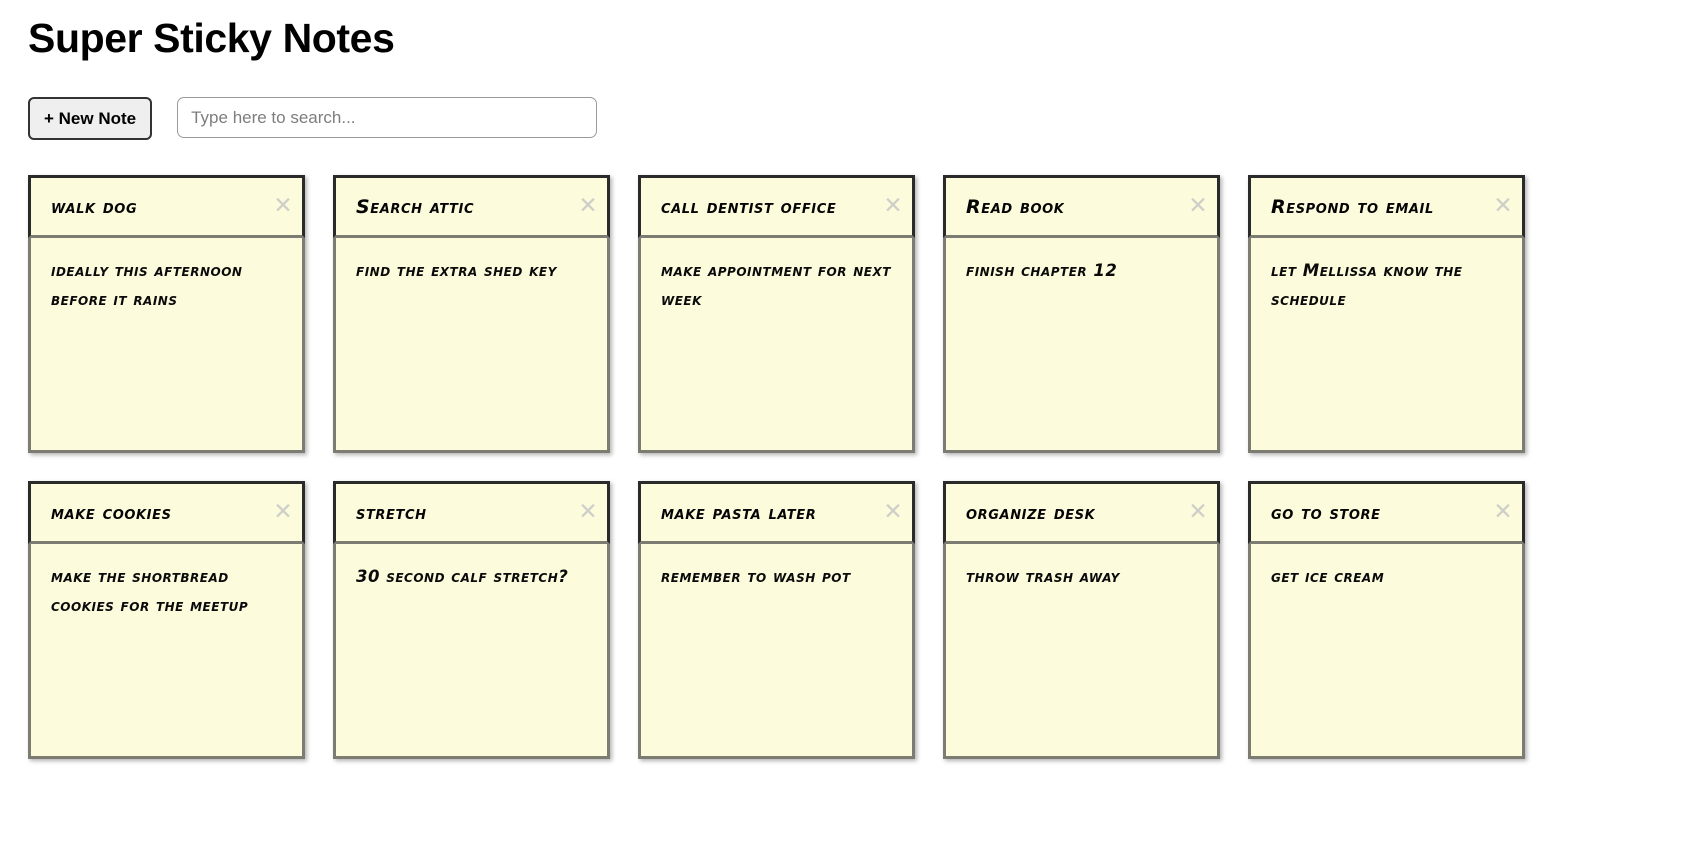 The width and height of the screenshot is (1697, 866). I want to click on sticky-note: organize desk ✕ throw trash away, so click(1081, 620).